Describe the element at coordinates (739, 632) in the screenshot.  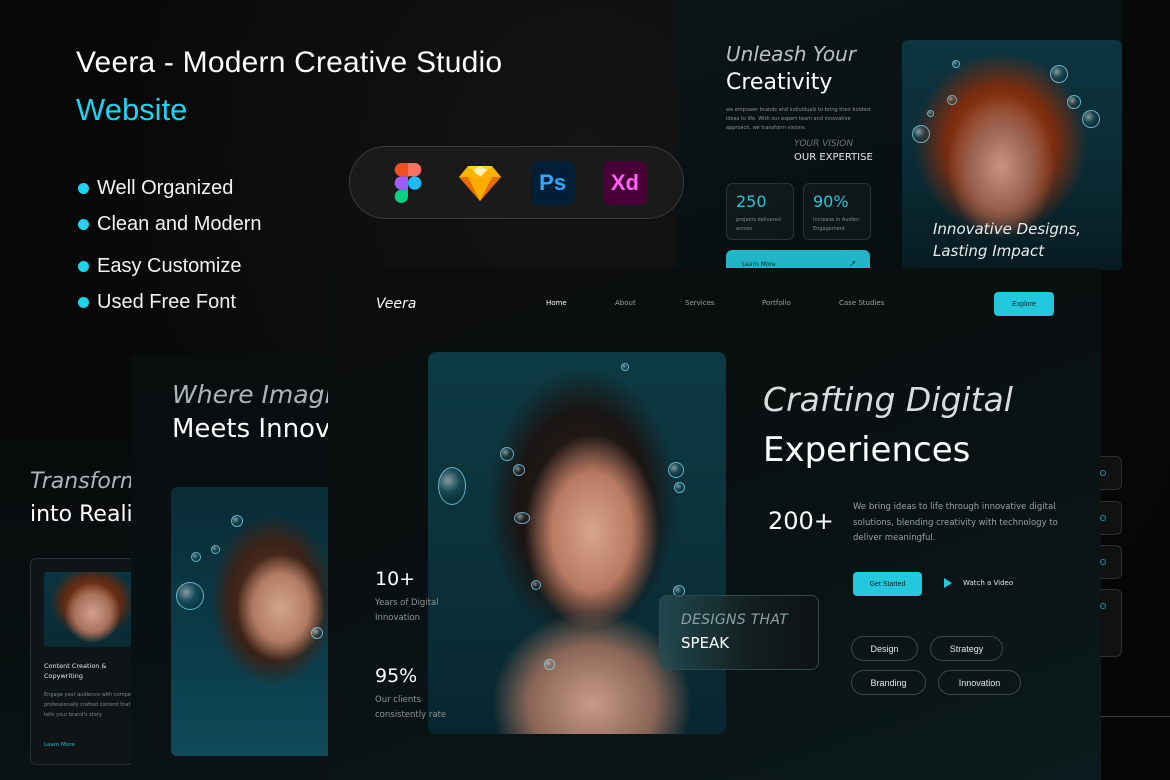
I see `designs-that-speak-card: DESIGNS THAT SPEAK` at that location.